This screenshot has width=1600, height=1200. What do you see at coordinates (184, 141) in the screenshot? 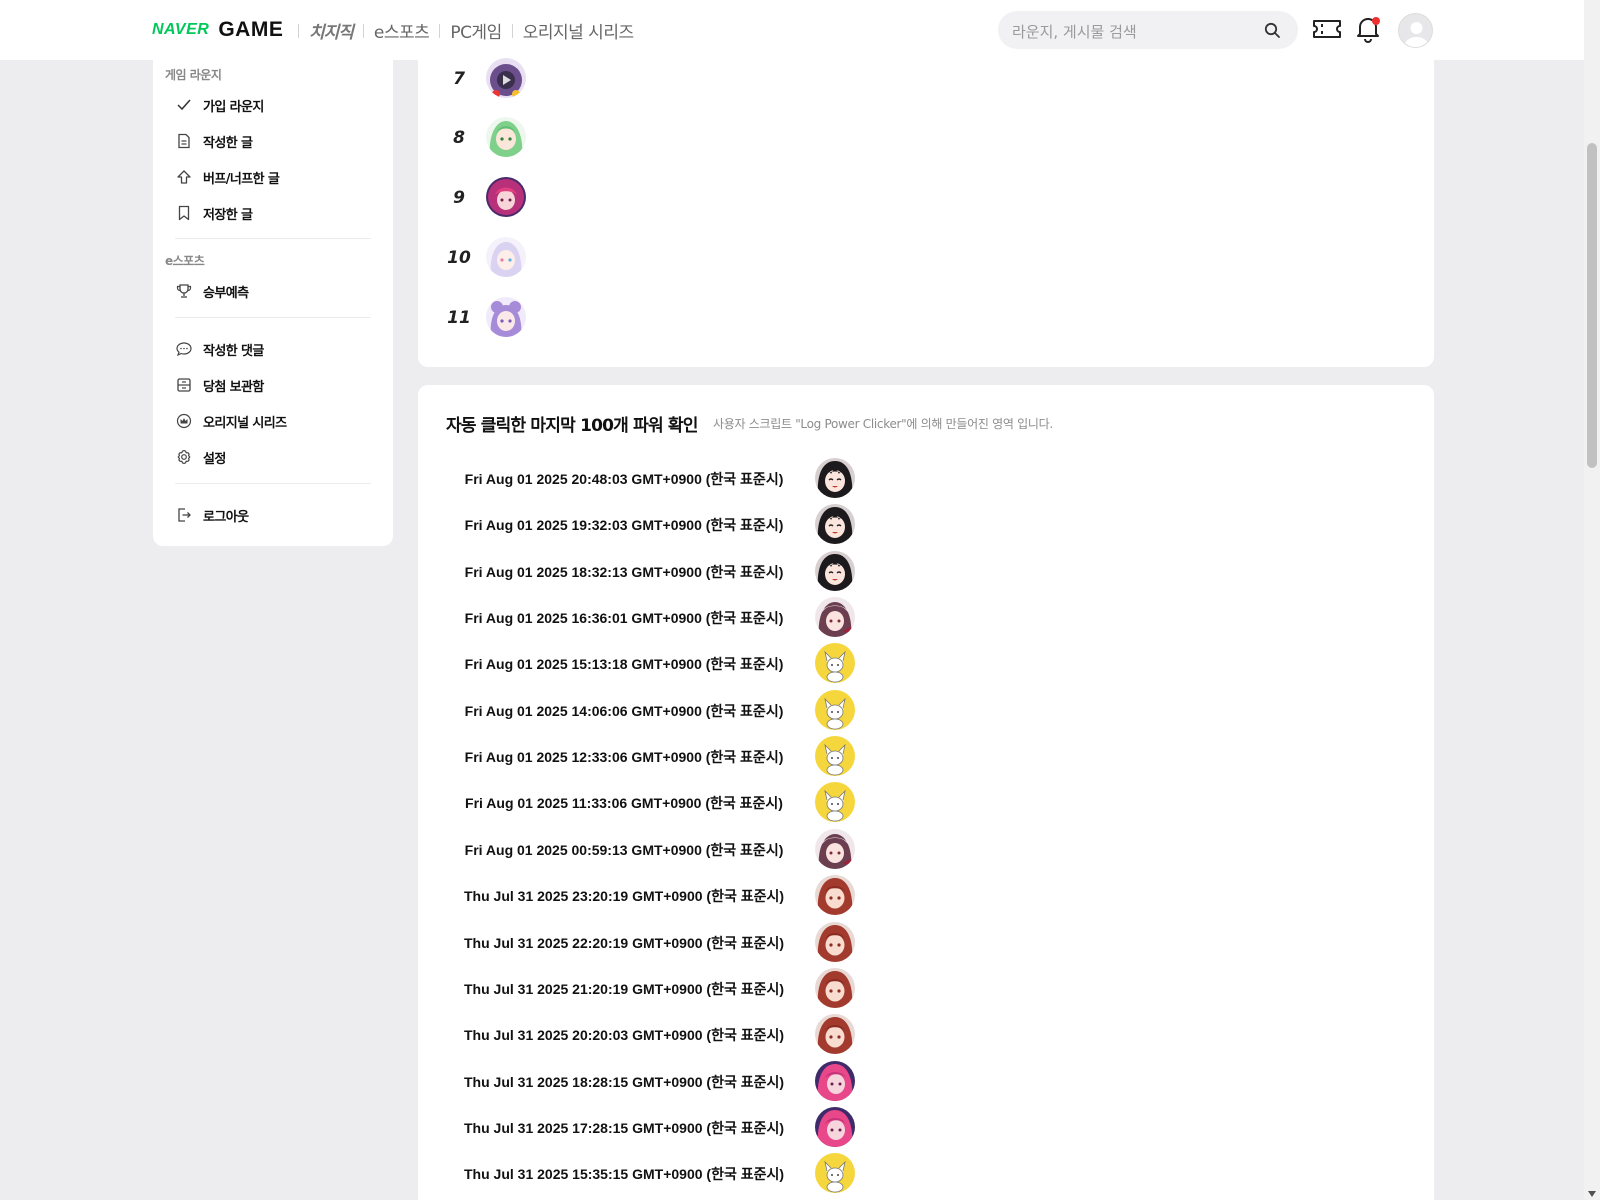
I see `document-icon` at bounding box center [184, 141].